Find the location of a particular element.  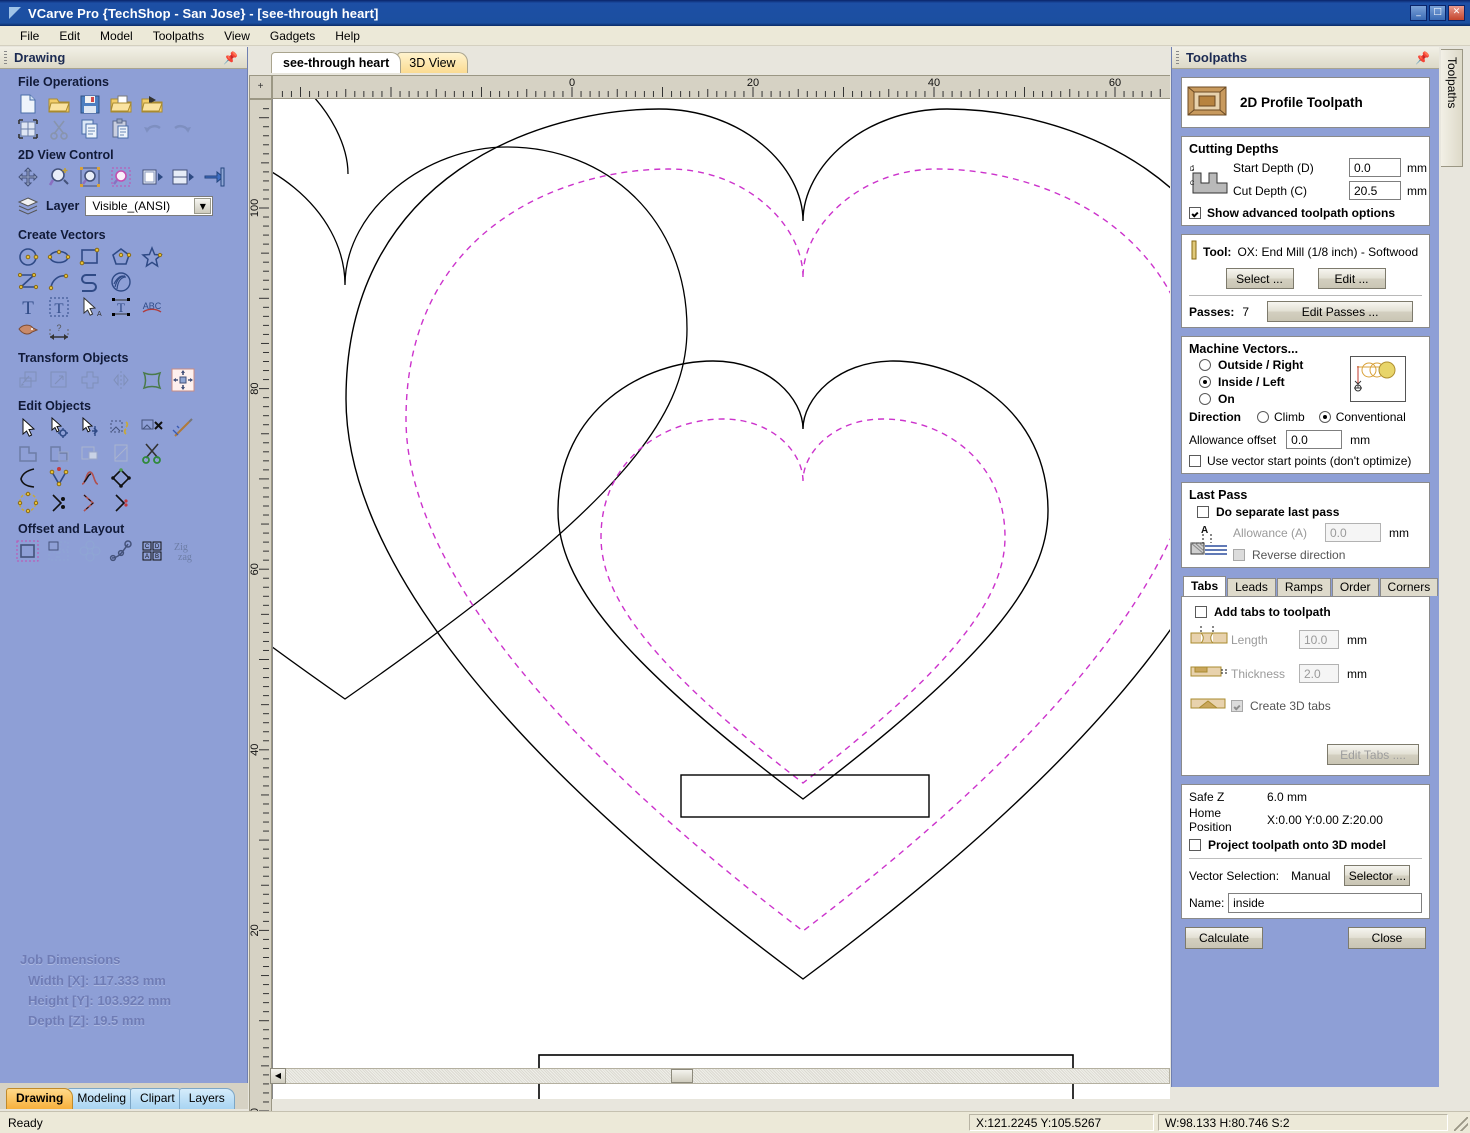

start-depth-input: 0.0 is located at coordinates (1375, 167).